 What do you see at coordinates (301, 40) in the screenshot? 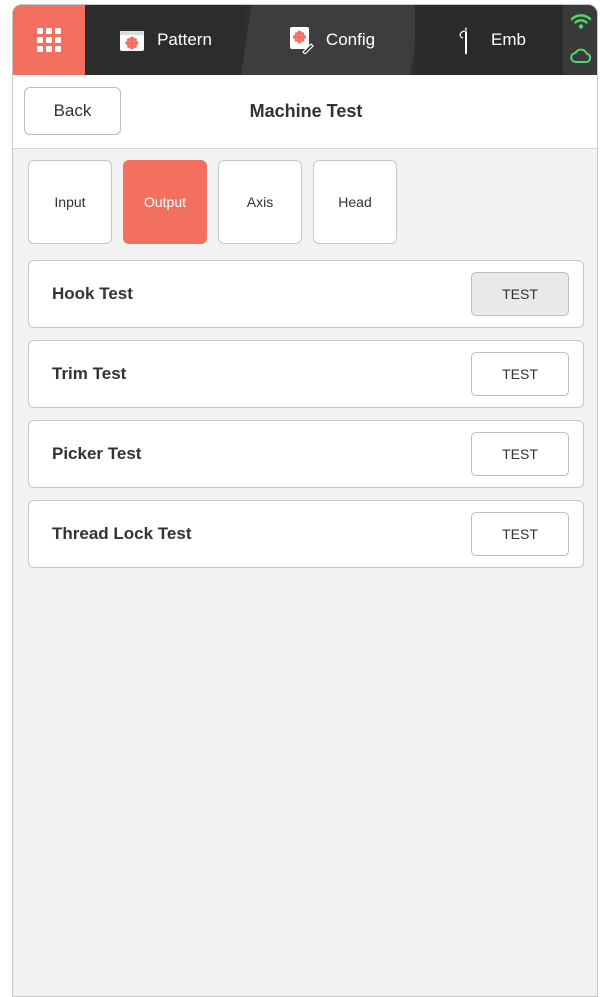
I see `config-icon` at bounding box center [301, 40].